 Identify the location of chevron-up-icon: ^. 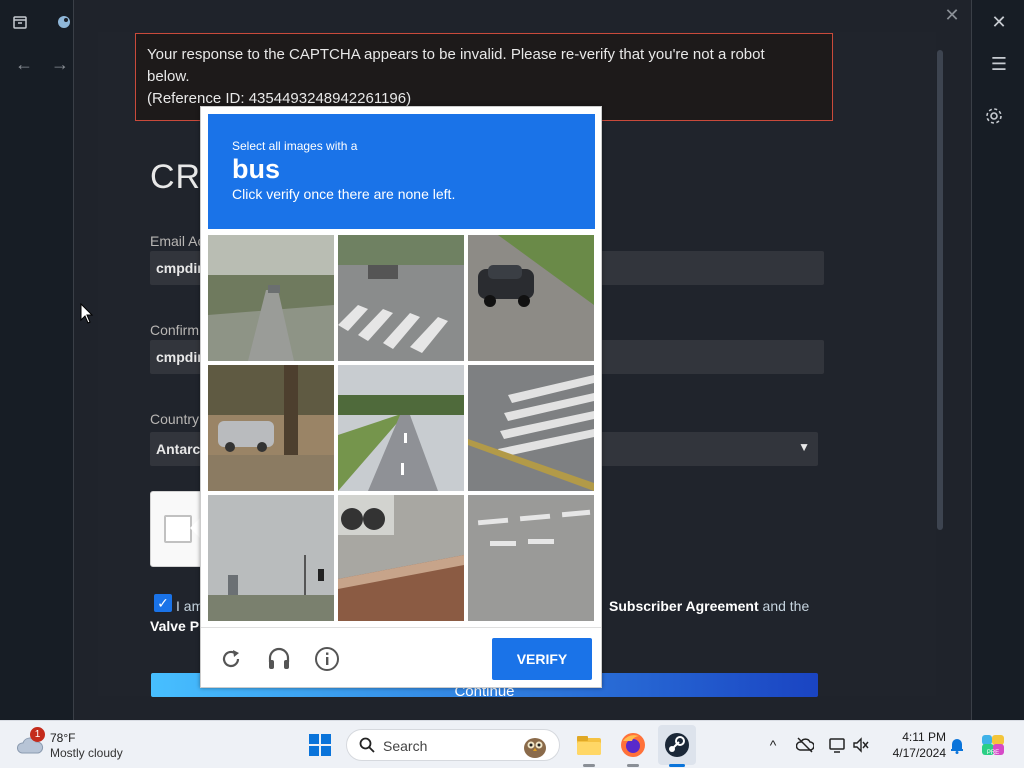
(773, 745).